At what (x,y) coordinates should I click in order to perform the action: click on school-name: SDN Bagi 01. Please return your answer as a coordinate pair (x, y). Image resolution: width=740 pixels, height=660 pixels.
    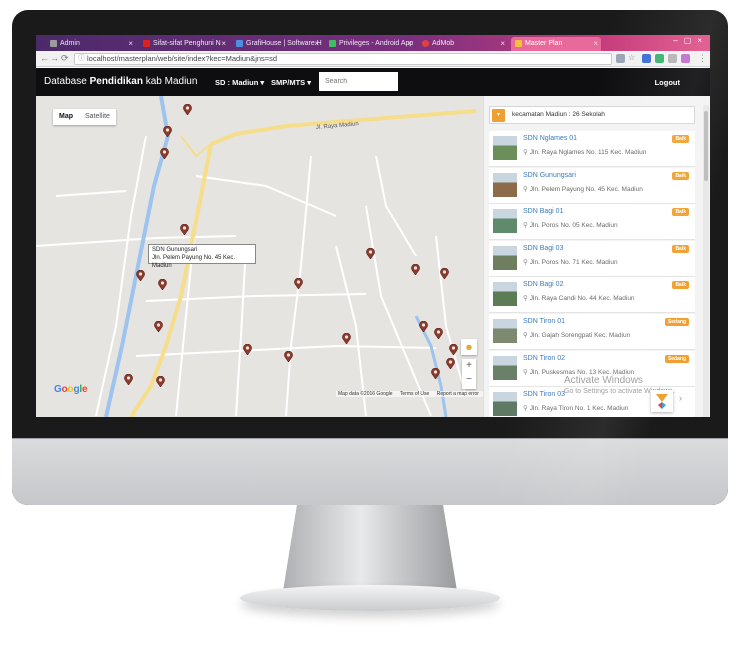
    Looking at the image, I should click on (543, 211).